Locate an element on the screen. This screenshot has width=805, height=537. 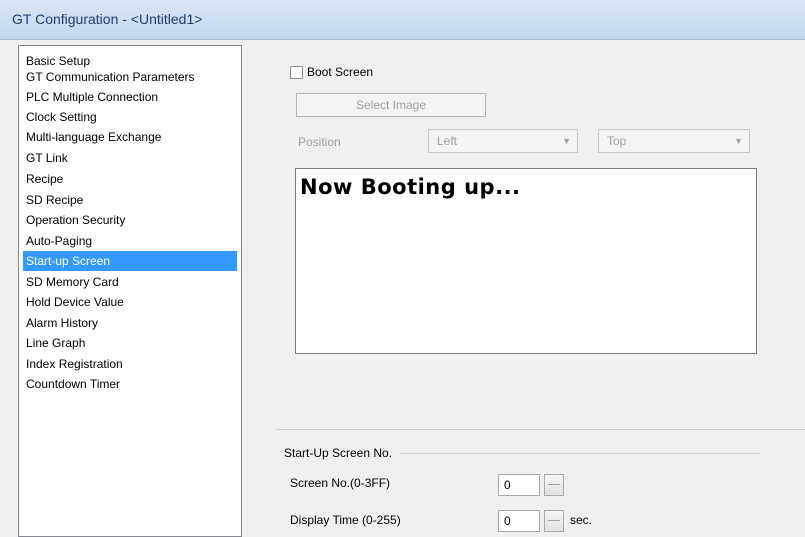
sidebar-item-sd-memory-card: SD Memory Card is located at coordinates (130, 282).